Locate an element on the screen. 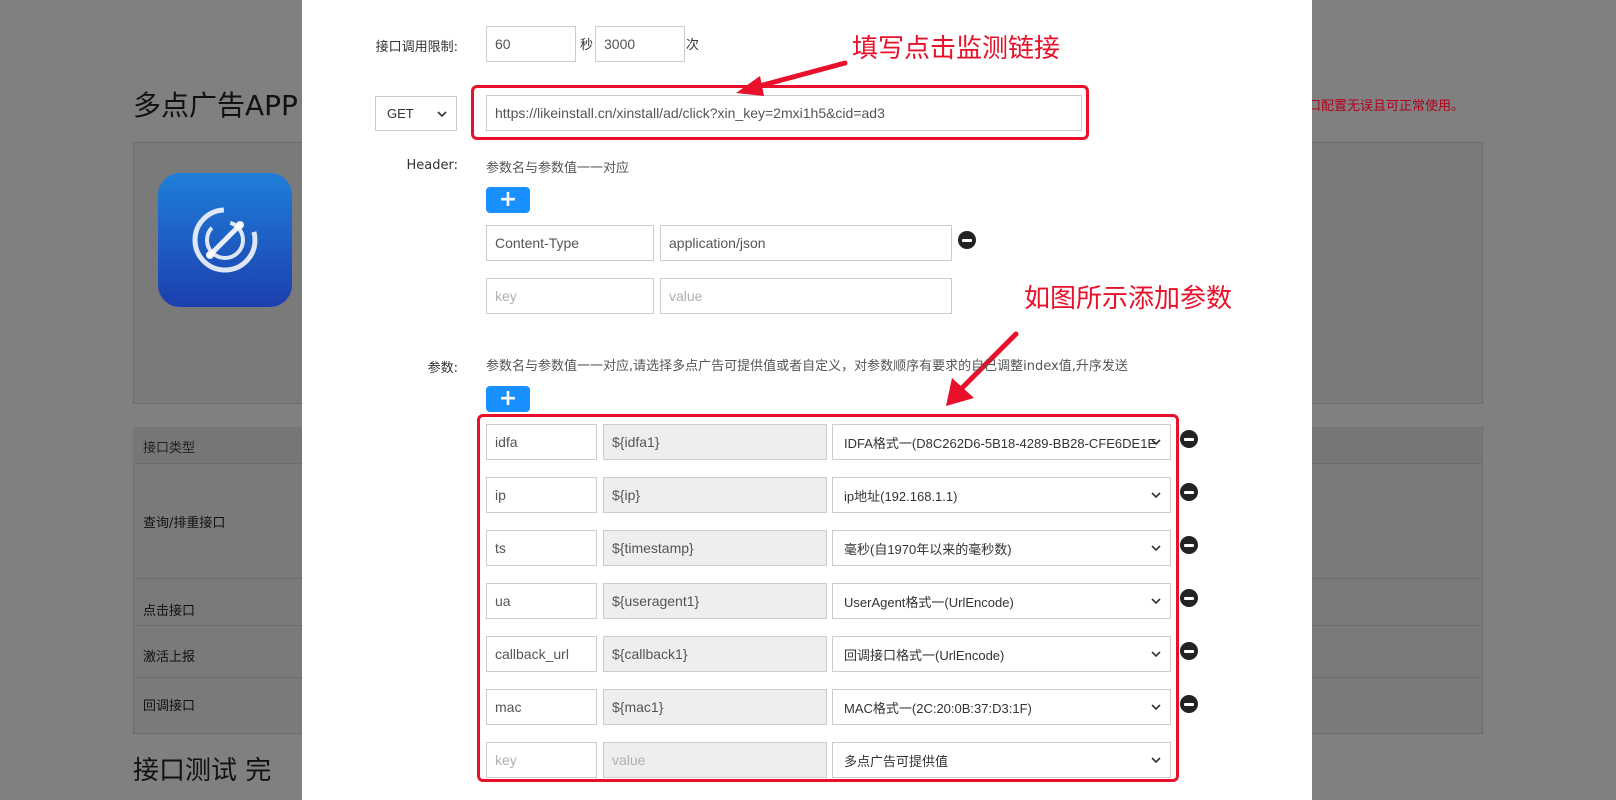 The width and height of the screenshot is (1616, 800). param-key-input-ts: ts is located at coordinates (541, 548).